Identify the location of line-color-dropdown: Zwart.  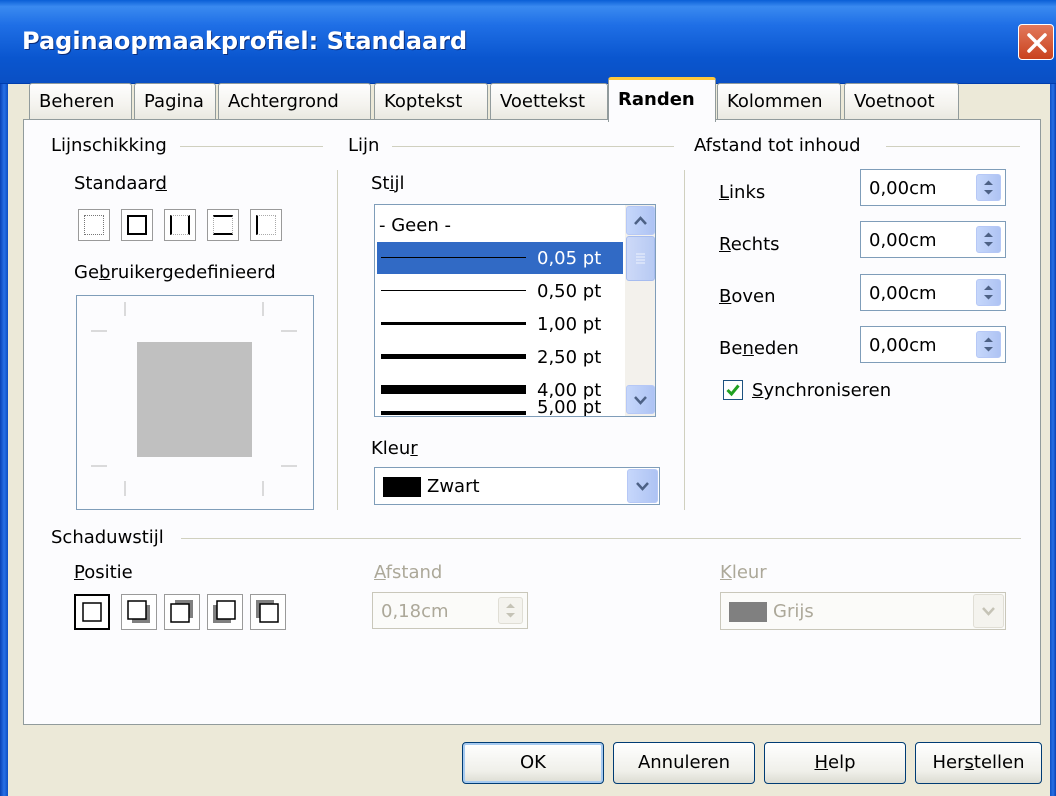
(517, 486).